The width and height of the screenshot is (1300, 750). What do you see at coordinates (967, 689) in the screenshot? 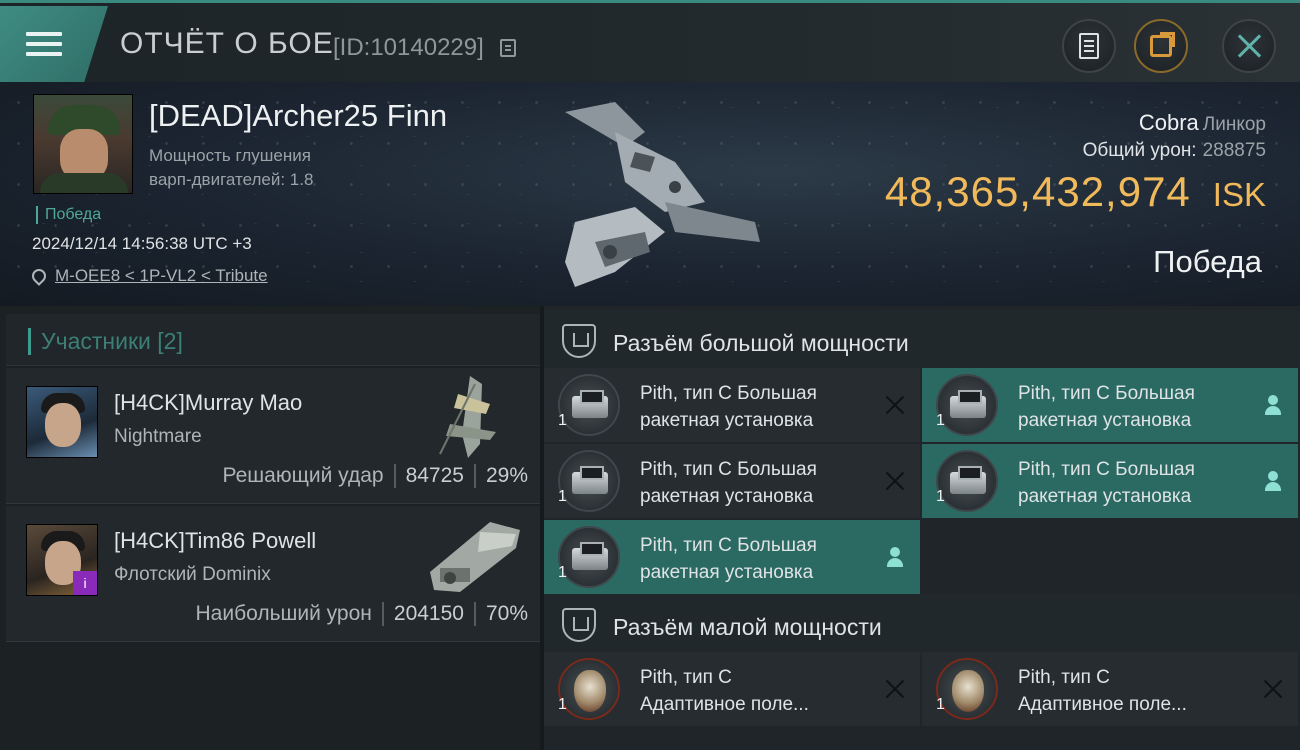
I see `shield-module-icon` at bounding box center [967, 689].